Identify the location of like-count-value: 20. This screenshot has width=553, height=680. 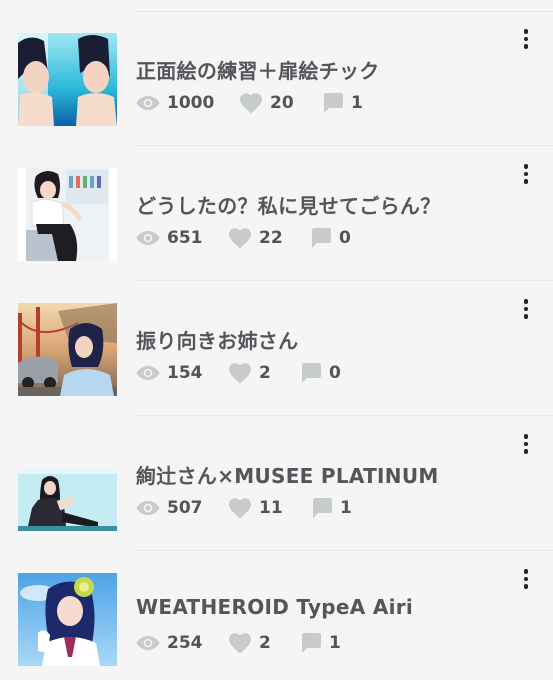
(282, 103).